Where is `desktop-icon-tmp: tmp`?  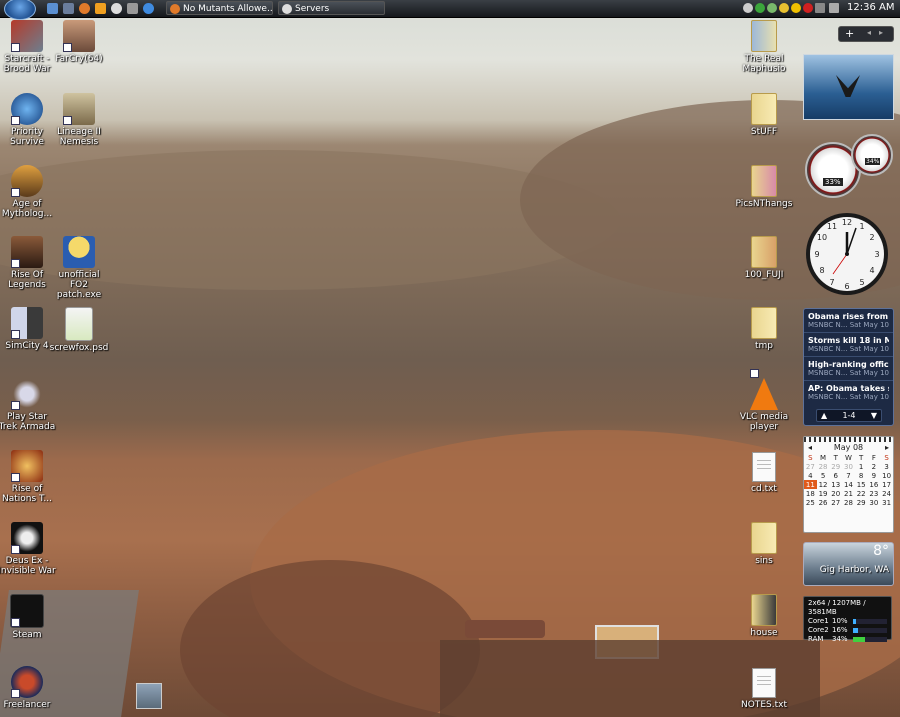 desktop-icon-tmp: tmp is located at coordinates (764, 329).